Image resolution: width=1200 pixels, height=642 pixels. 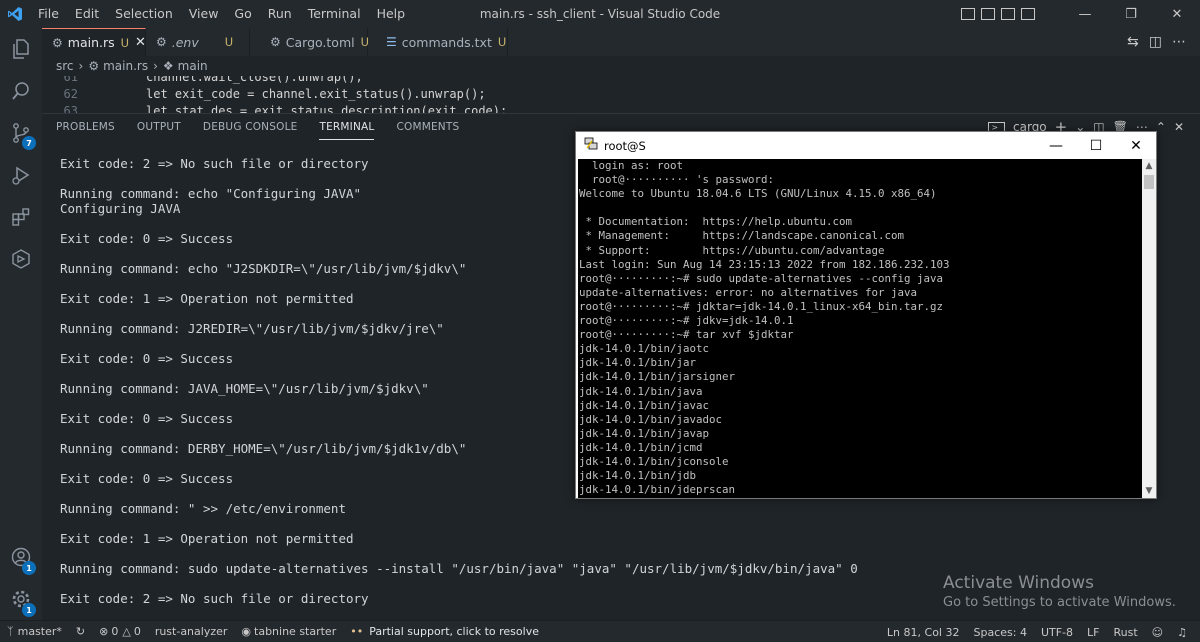 I want to click on partial-support-status: •• Partial support, click to resolve, so click(x=444, y=631).